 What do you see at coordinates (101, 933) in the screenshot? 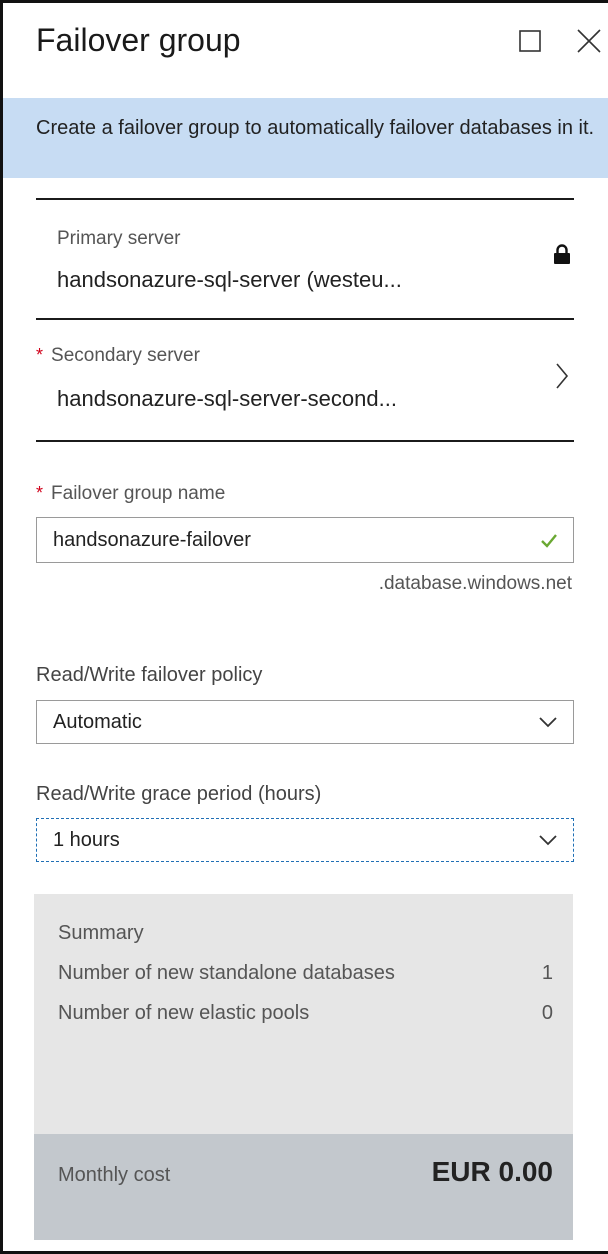
I see `summary-title: Summary` at bounding box center [101, 933].